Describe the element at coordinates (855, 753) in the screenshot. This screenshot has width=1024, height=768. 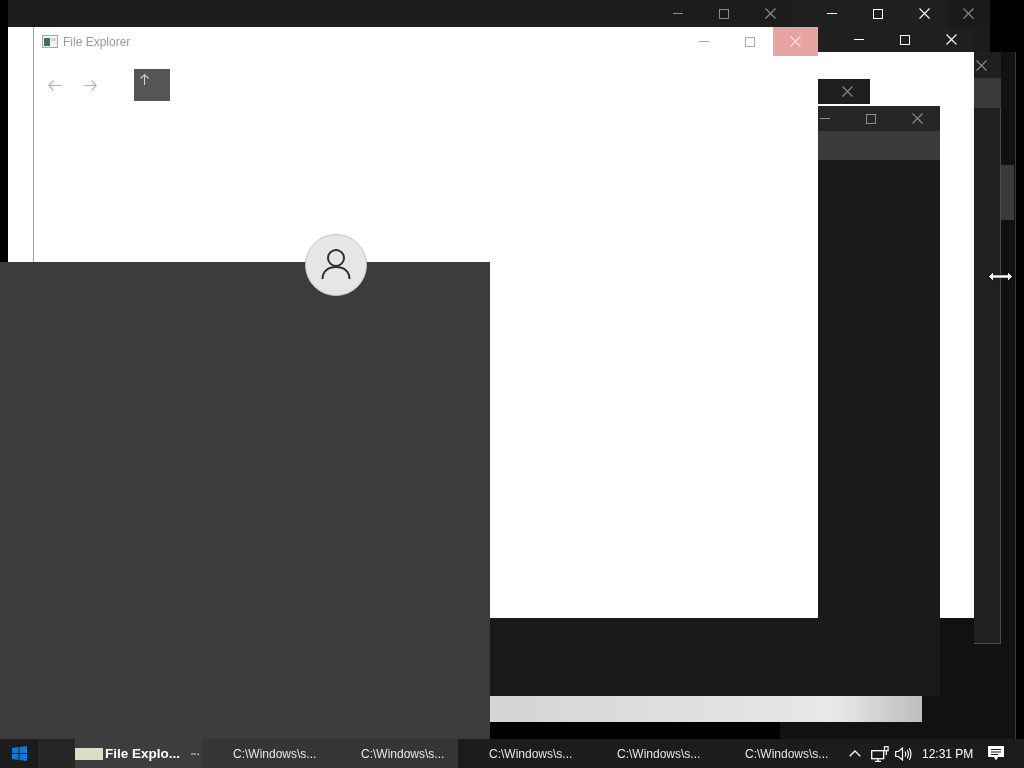
I see `chevron-up-icon` at that location.